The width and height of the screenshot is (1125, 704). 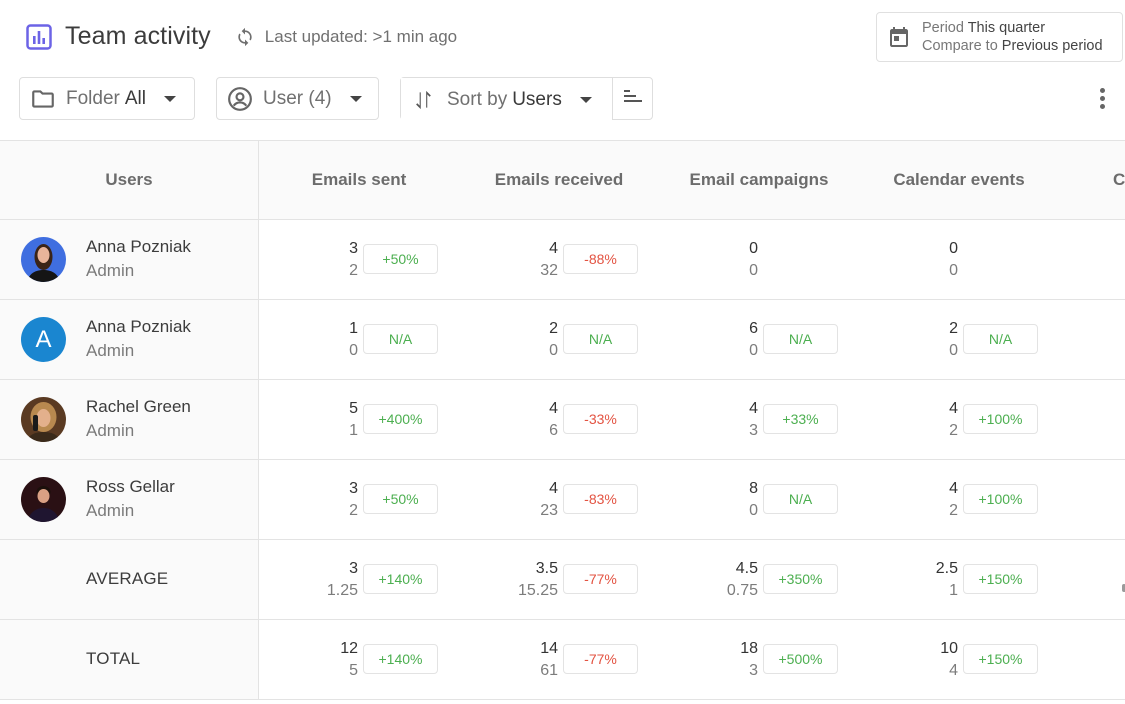 I want to click on column-header-users: Users, so click(x=129, y=180).